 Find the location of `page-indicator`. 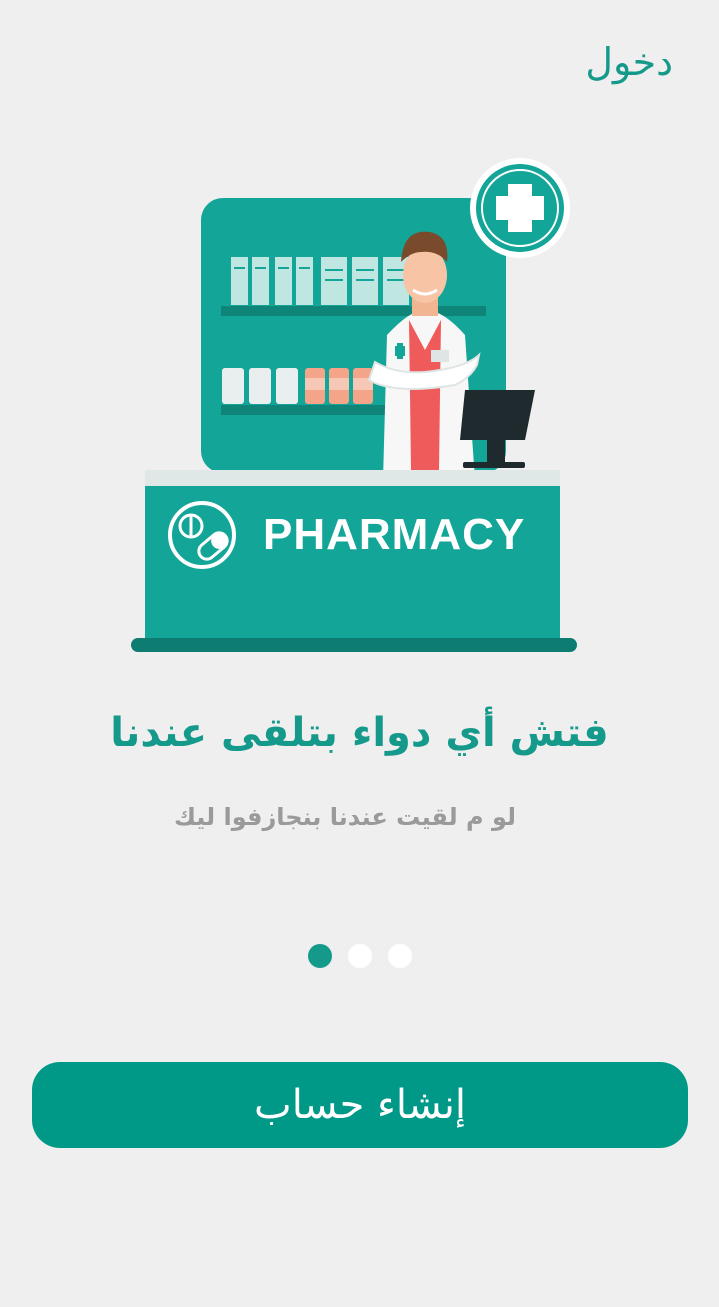

page-indicator is located at coordinates (359, 956).